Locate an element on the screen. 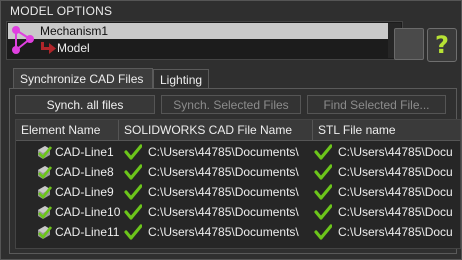 The image size is (462, 260). element-name-cell: CAD-Line8 is located at coordinates (84, 172).